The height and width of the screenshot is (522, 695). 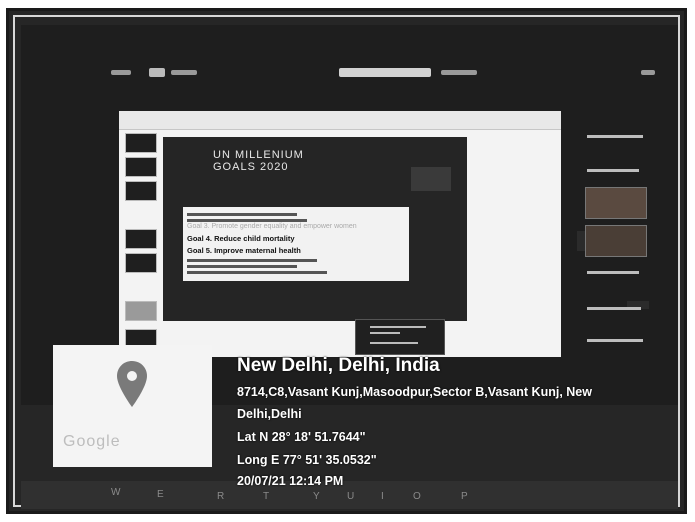 What do you see at coordinates (121, 72) in the screenshot?
I see `view-option-icon` at bounding box center [121, 72].